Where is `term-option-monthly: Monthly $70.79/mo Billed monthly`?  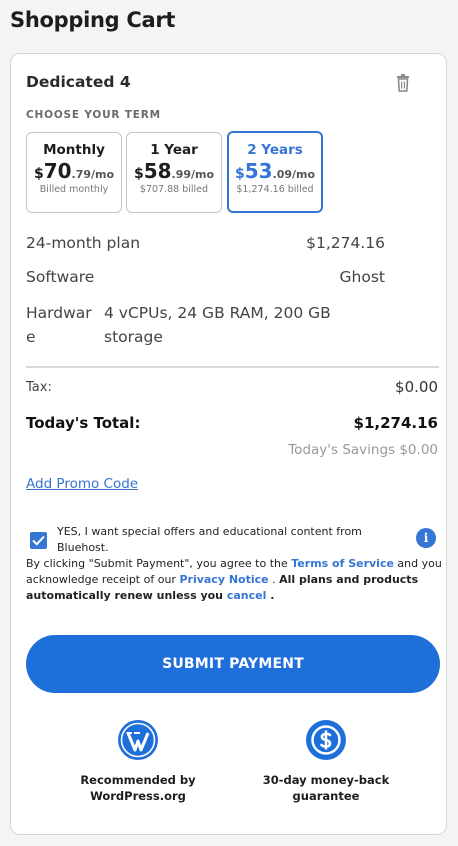
term-option-monthly: Monthly $70.79/mo Billed monthly is located at coordinates (74, 172).